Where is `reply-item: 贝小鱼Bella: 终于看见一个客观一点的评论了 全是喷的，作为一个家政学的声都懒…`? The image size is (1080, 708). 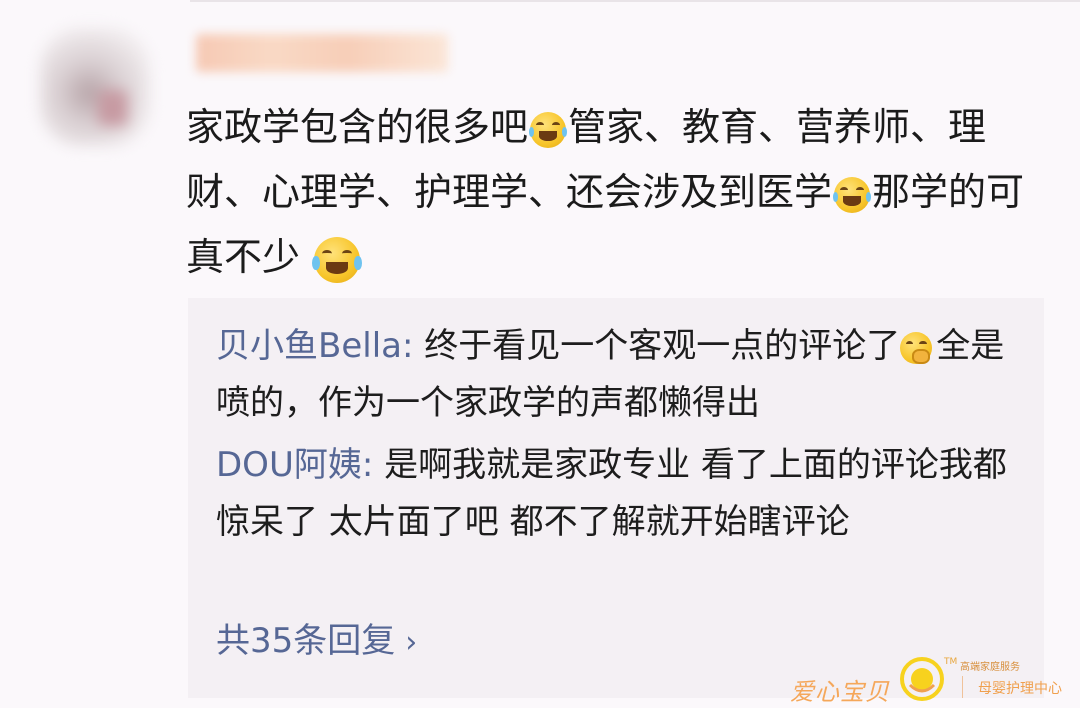 reply-item: 贝小鱼Bella: 终于看见一个客观一点的评论了 全是喷的，作为一个家政学的声都懒… is located at coordinates (616, 375).